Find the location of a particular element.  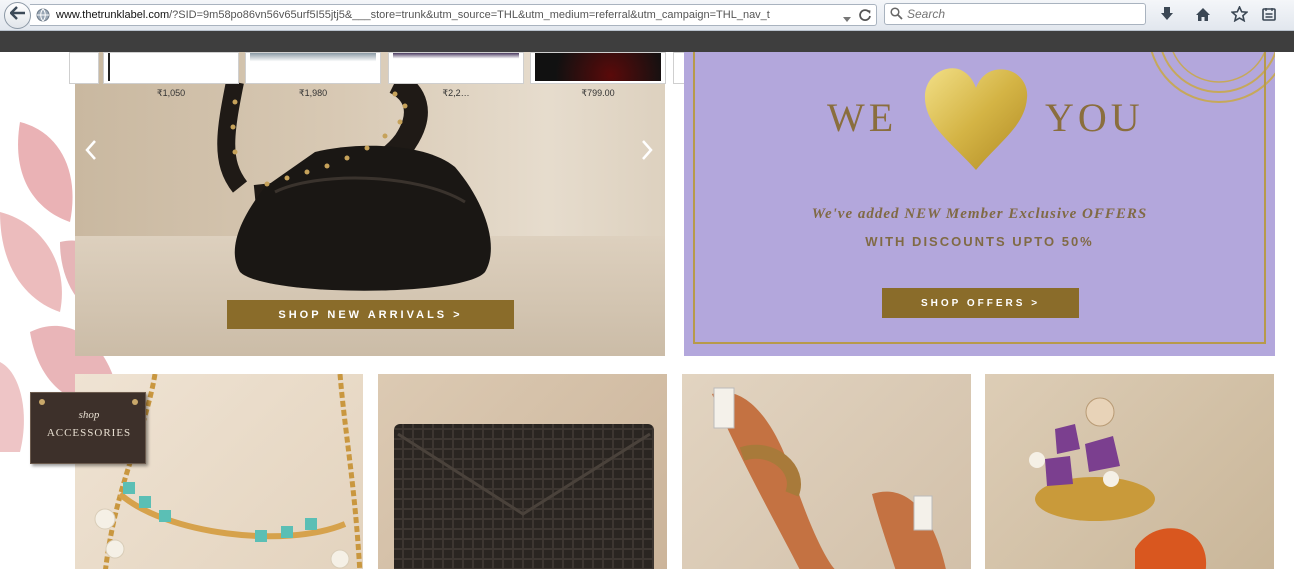

category-tile-clutch is located at coordinates (522, 471).